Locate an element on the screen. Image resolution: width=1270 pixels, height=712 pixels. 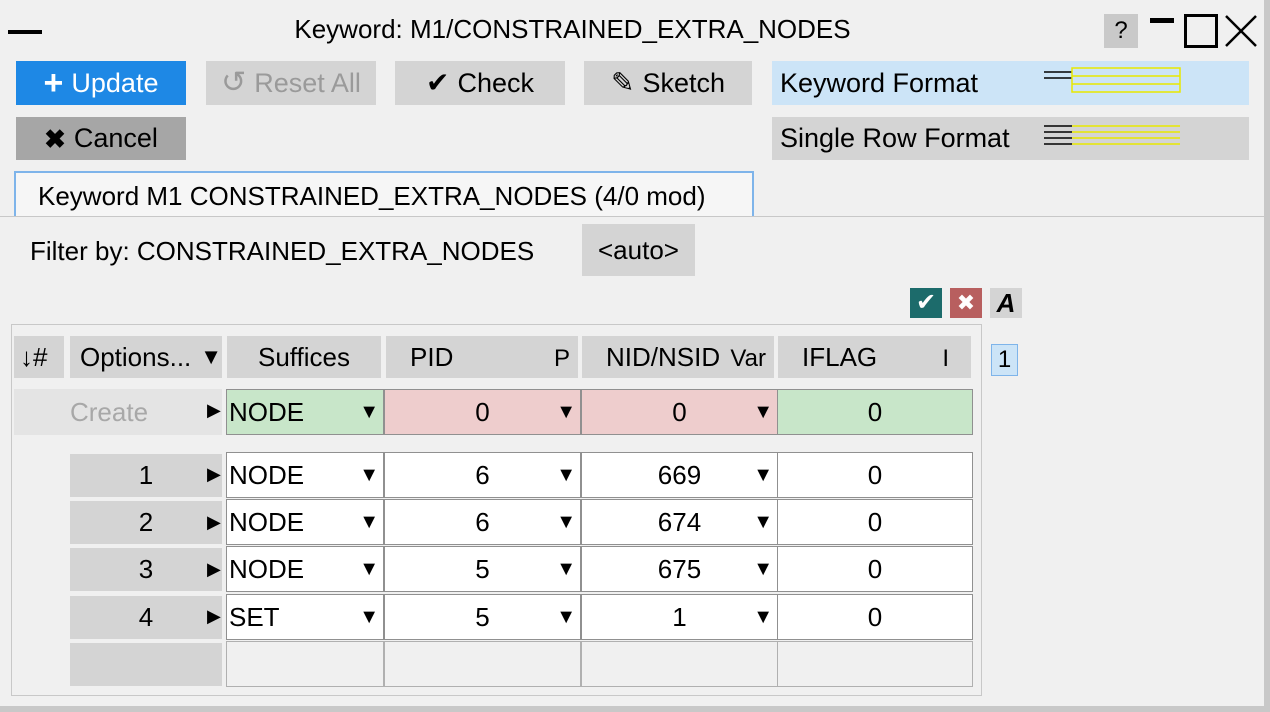
pid-label: PID is located at coordinates (432, 357).